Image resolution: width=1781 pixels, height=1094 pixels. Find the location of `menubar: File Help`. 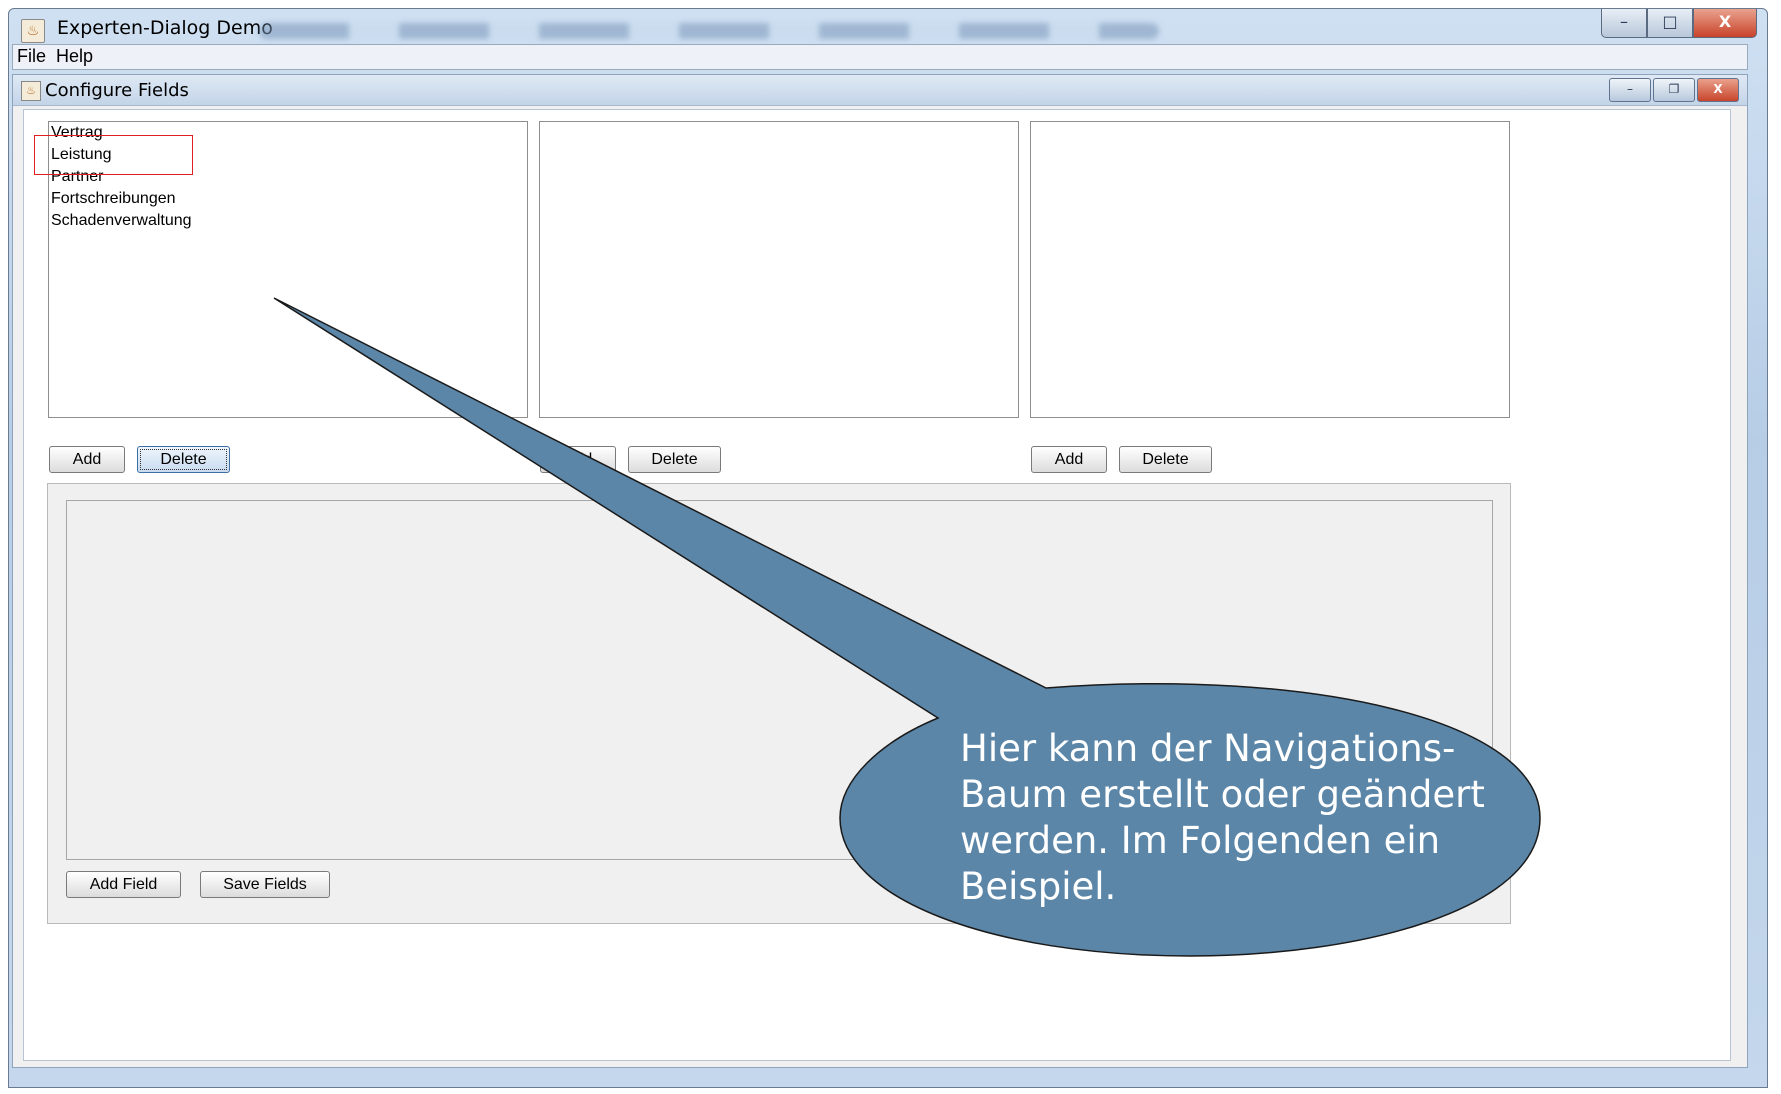

menubar: File Help is located at coordinates (880, 57).